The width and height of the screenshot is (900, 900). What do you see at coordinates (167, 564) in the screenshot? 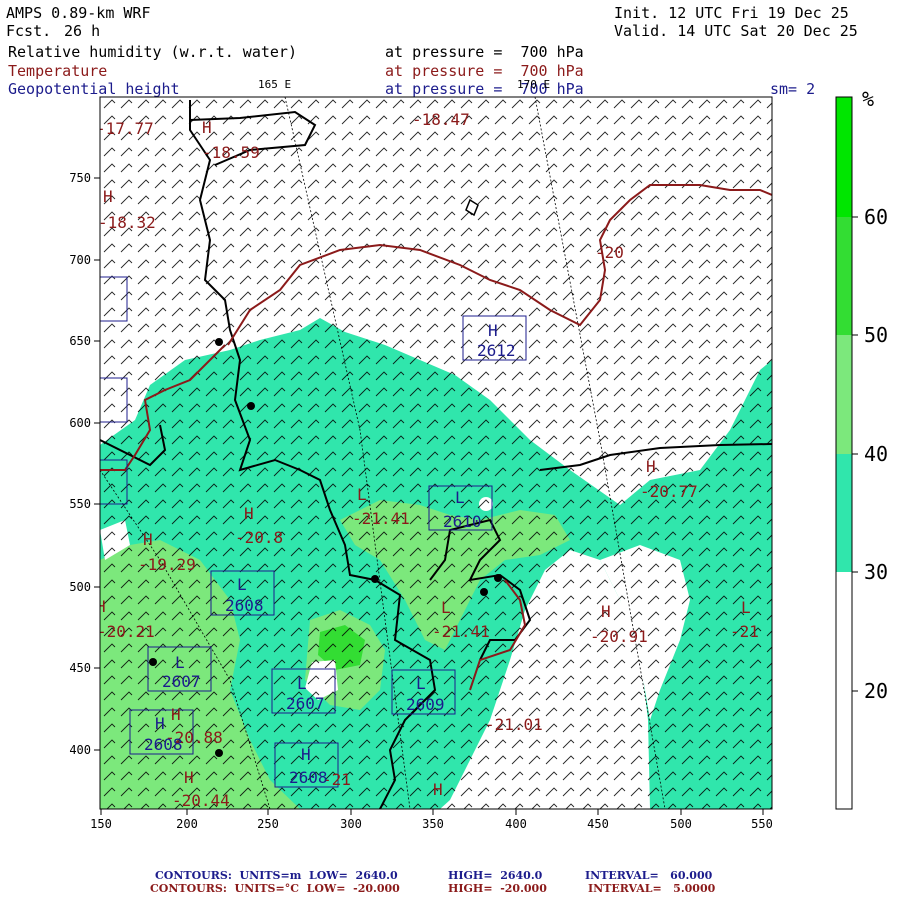
I see `temp-label: -19.29` at bounding box center [167, 564].